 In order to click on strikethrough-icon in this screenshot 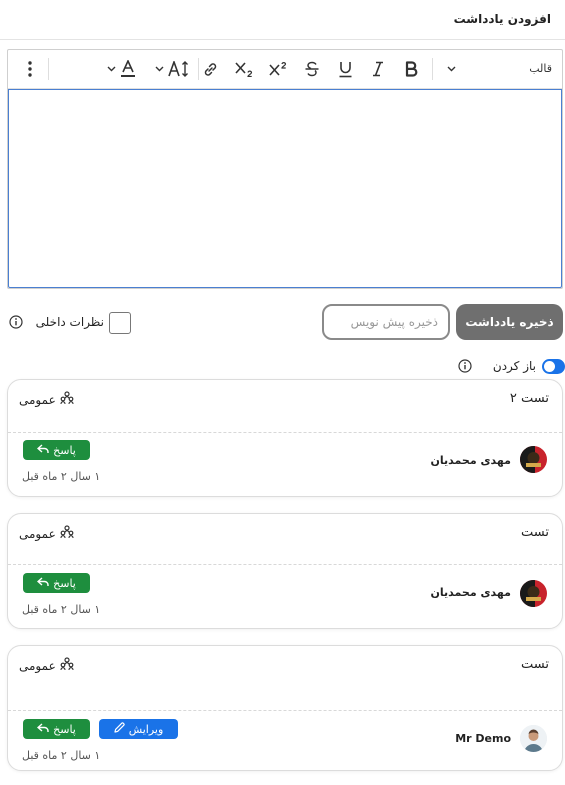, I will do `click(312, 69)`.